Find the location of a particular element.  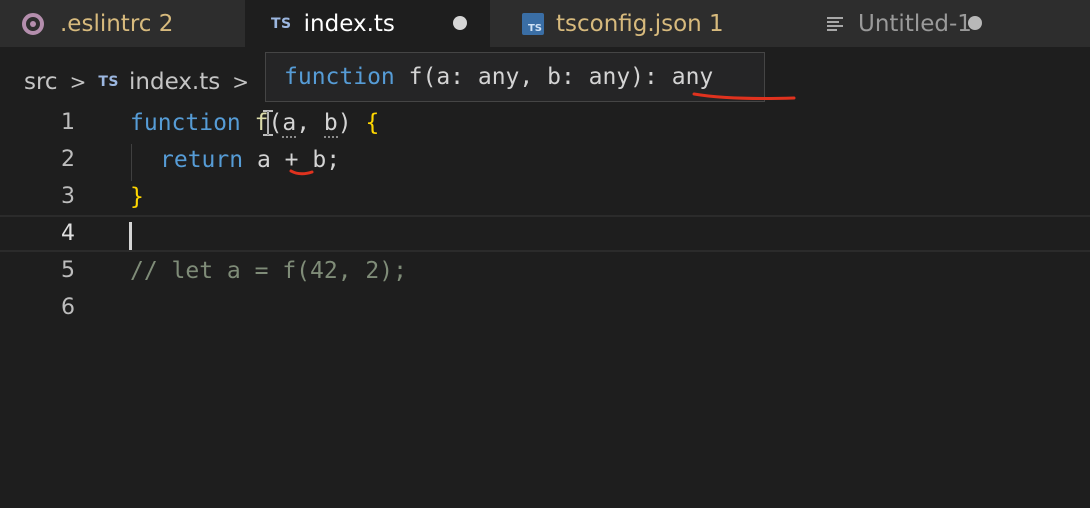

code-text: function f(a, b) { is located at coordinates (255, 123).